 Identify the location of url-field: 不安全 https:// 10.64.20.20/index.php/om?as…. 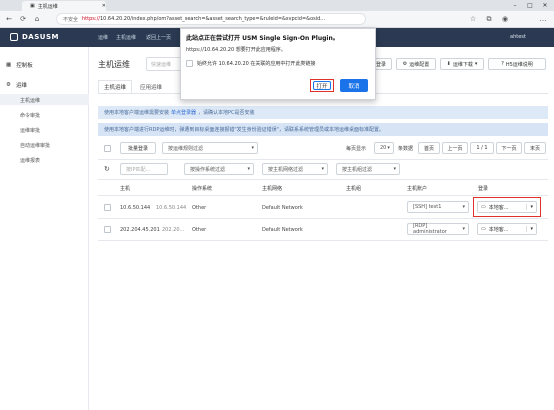
(211, 19).